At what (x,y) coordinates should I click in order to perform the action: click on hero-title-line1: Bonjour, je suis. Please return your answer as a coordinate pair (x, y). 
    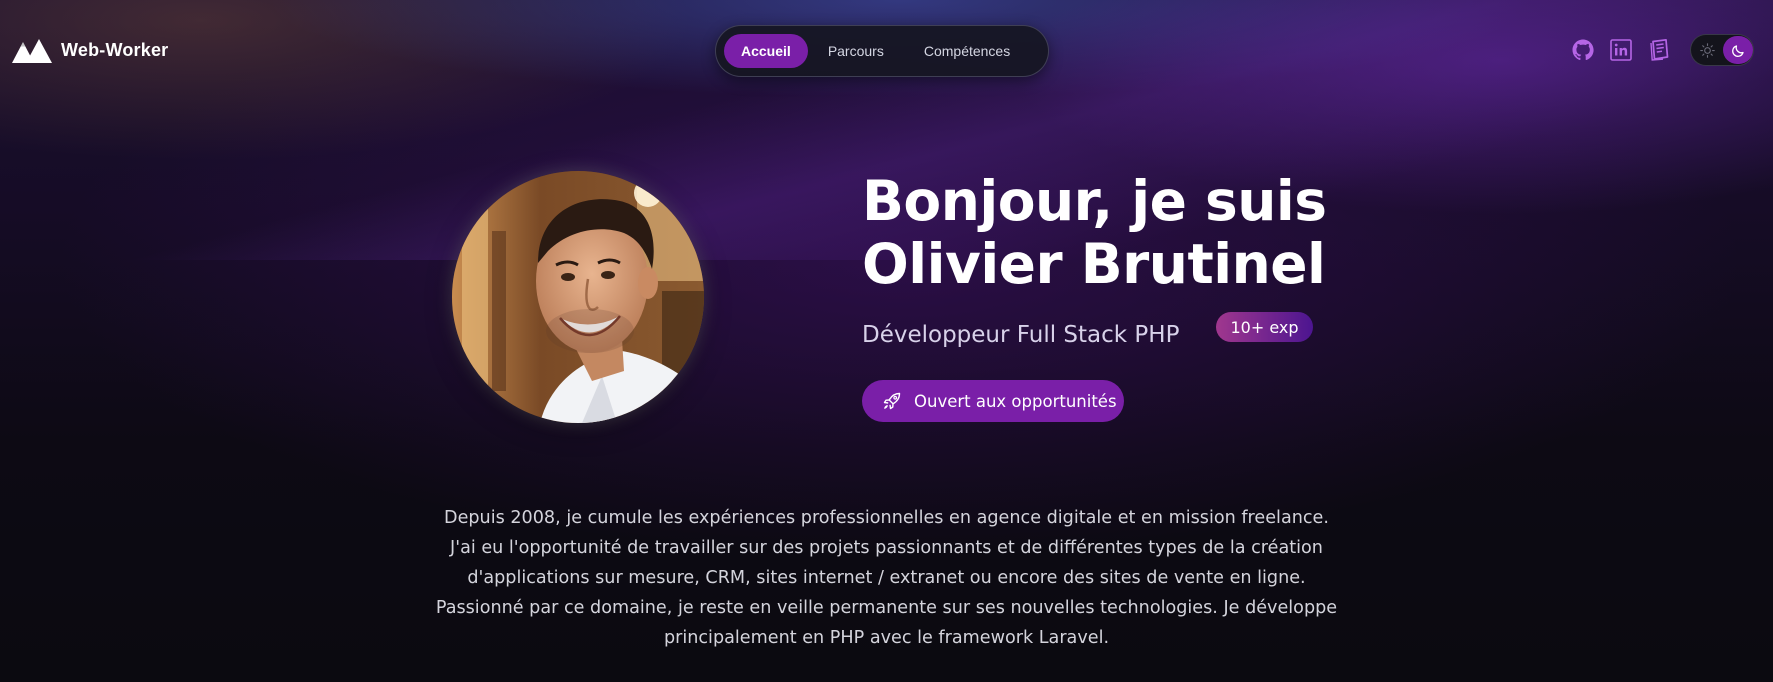
    Looking at the image, I should click on (1094, 201).